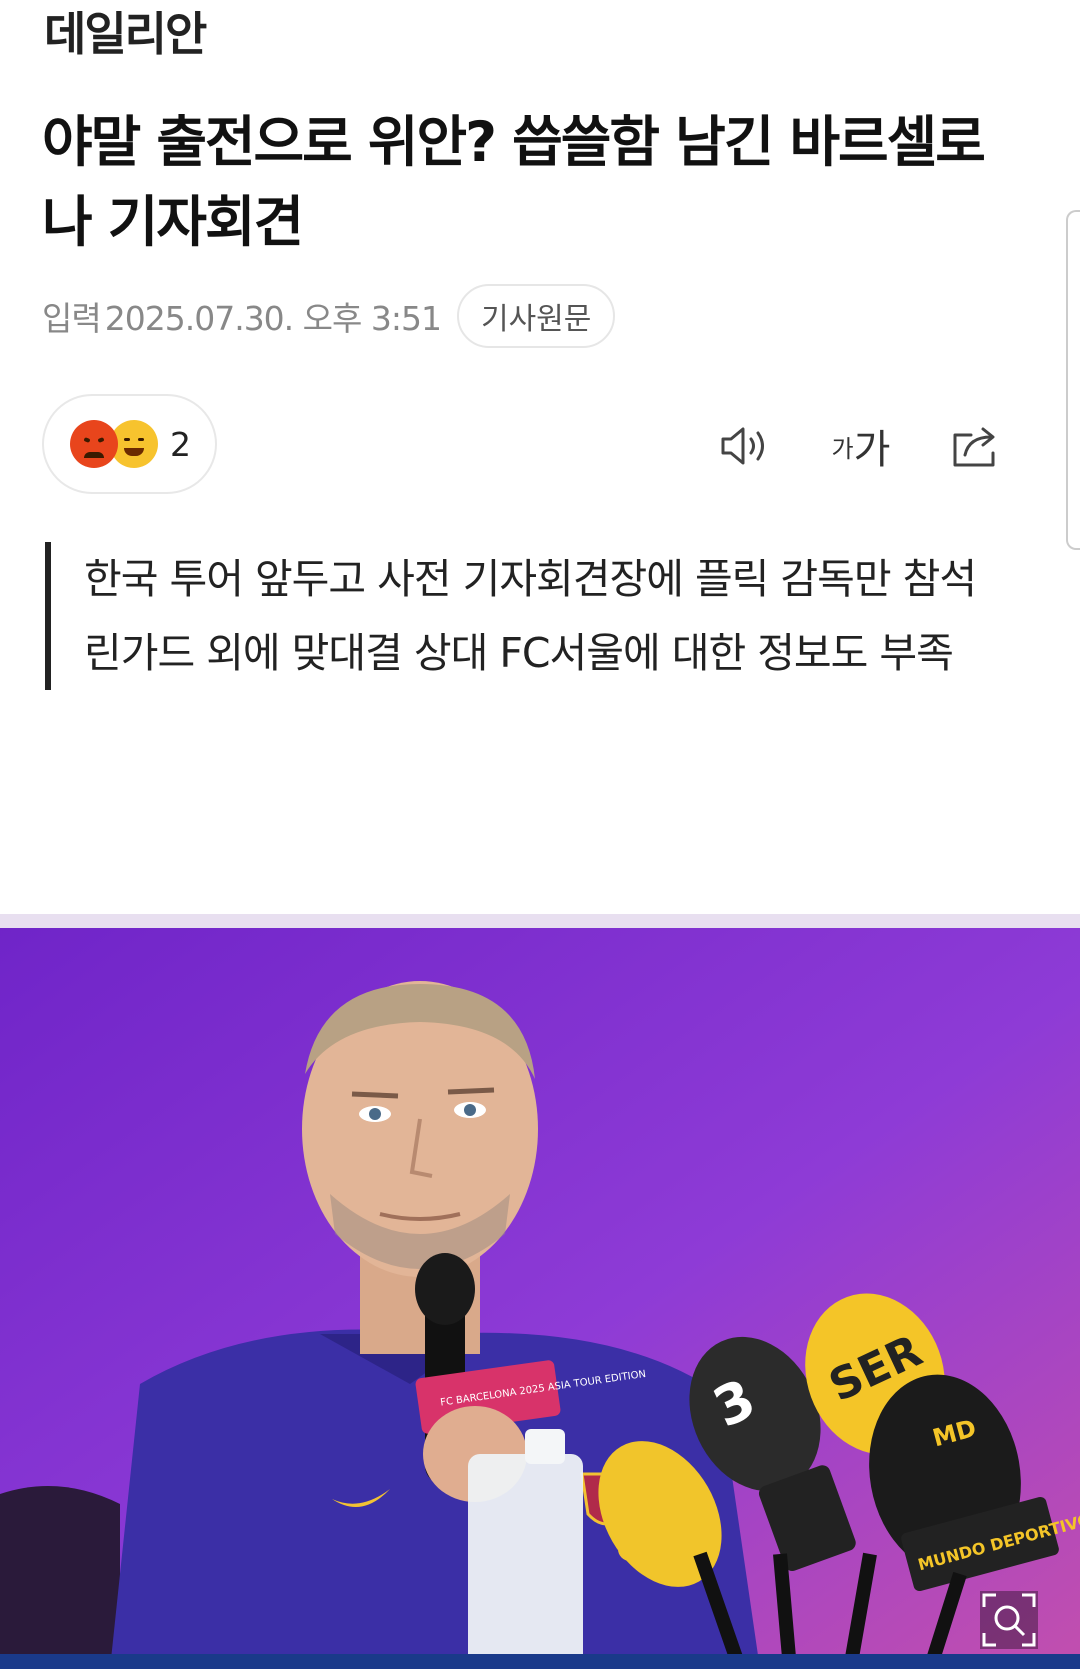  I want to click on share-button, so click(977, 446).